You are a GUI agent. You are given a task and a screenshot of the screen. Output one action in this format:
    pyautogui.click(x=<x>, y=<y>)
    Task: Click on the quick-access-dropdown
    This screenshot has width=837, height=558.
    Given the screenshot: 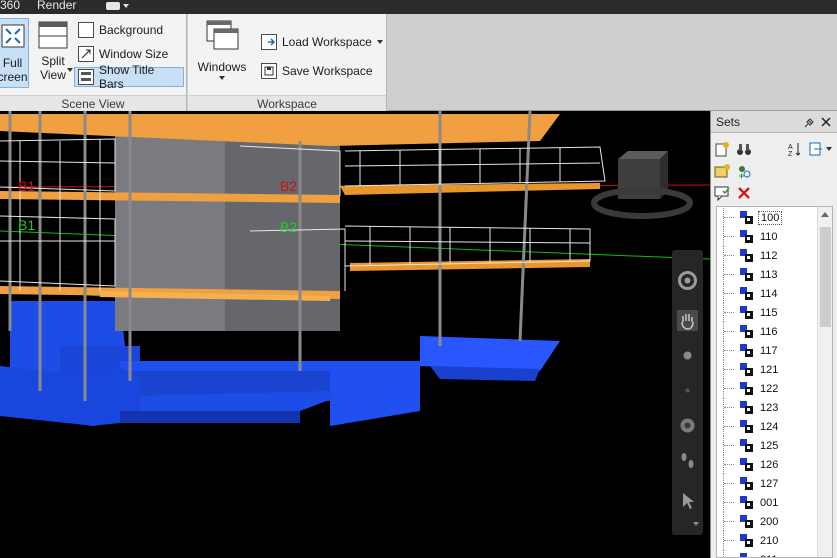 What is the action you would take?
    pyautogui.click(x=120, y=5)
    